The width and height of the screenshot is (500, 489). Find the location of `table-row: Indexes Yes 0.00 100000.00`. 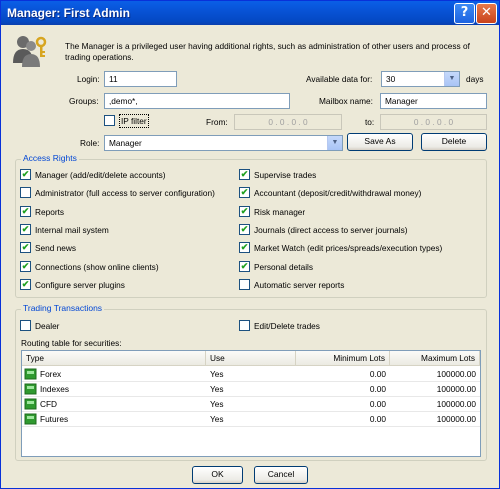

table-row: Indexes Yes 0.00 100000.00 is located at coordinates (251, 389).